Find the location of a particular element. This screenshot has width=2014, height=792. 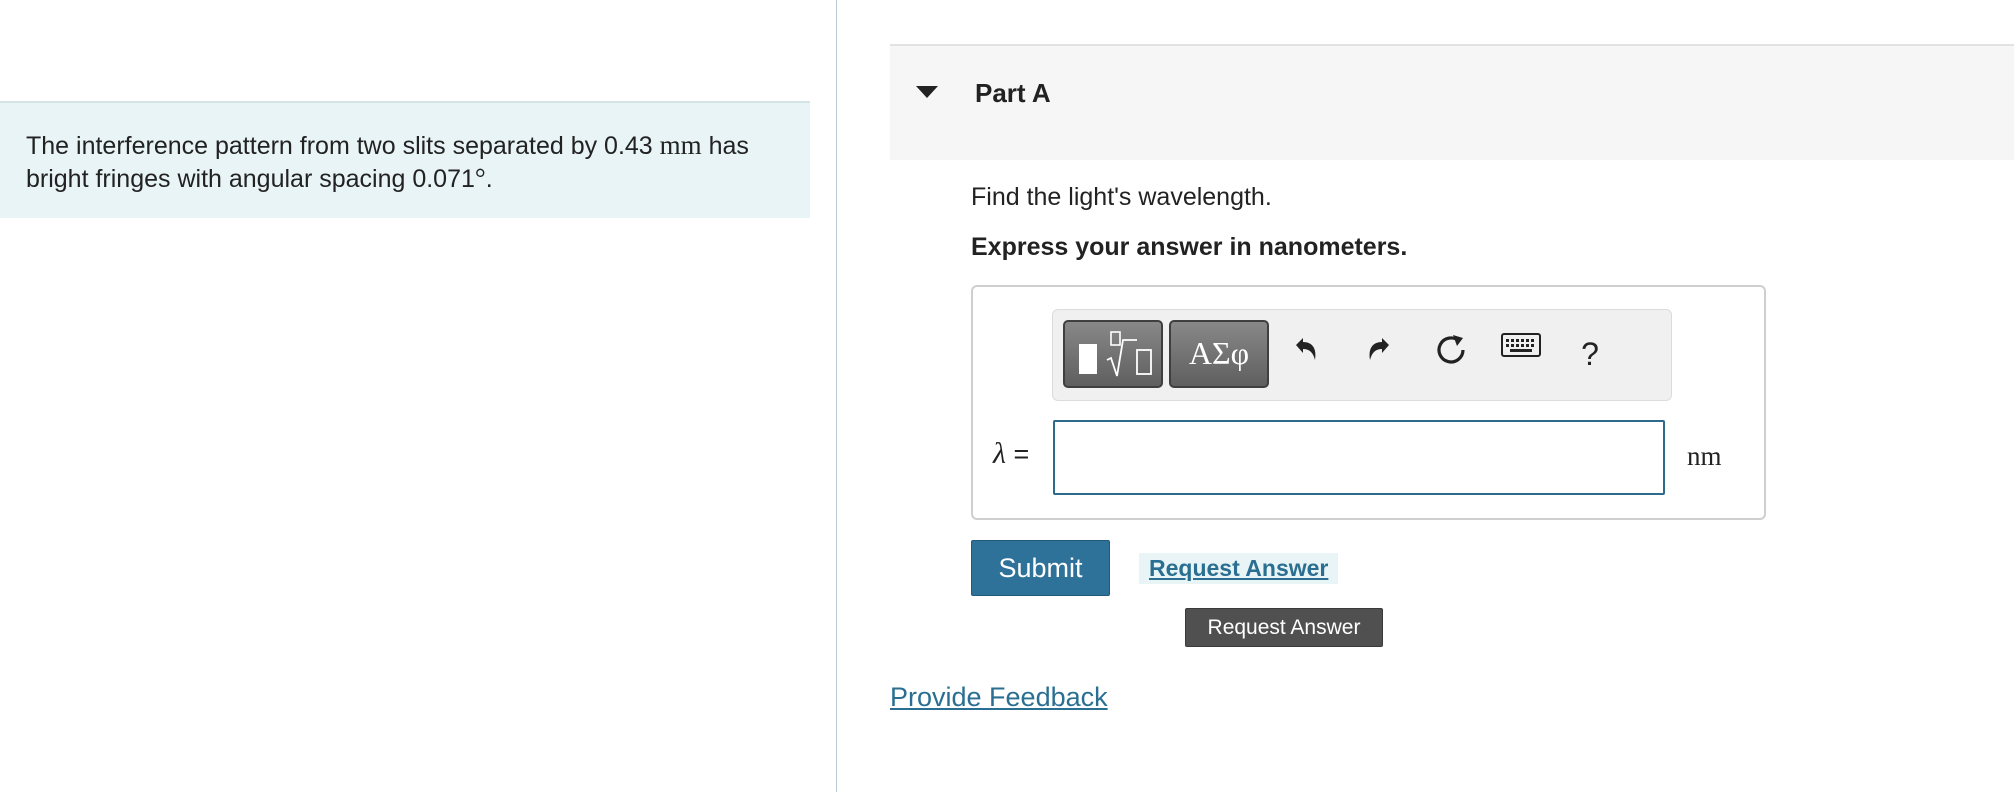

math-toolbar: ΑΣφ ? is located at coordinates (1362, 355).